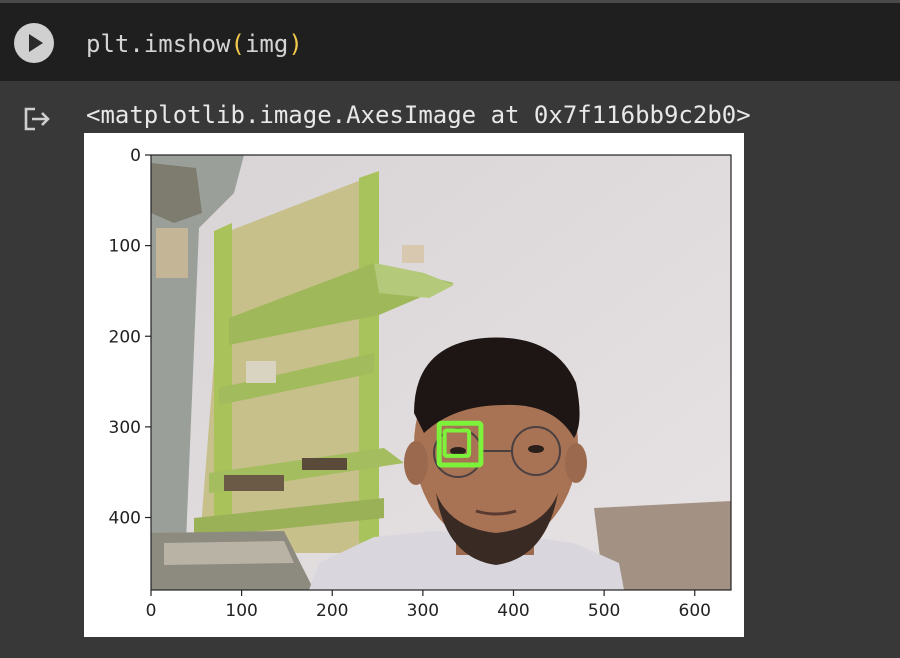  I want to click on x-tick-label: 200, so click(332, 611).